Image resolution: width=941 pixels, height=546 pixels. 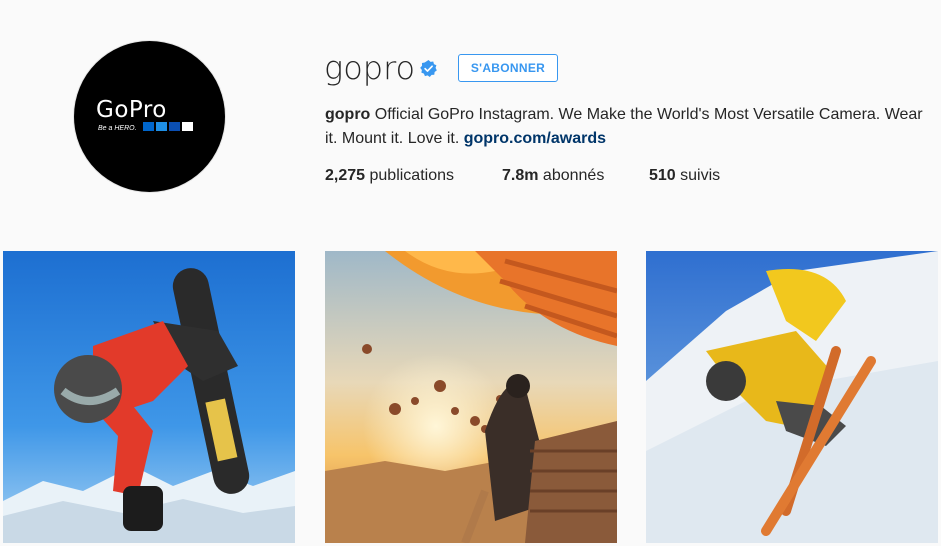 What do you see at coordinates (412, 175) in the screenshot?
I see `stat-label: publications` at bounding box center [412, 175].